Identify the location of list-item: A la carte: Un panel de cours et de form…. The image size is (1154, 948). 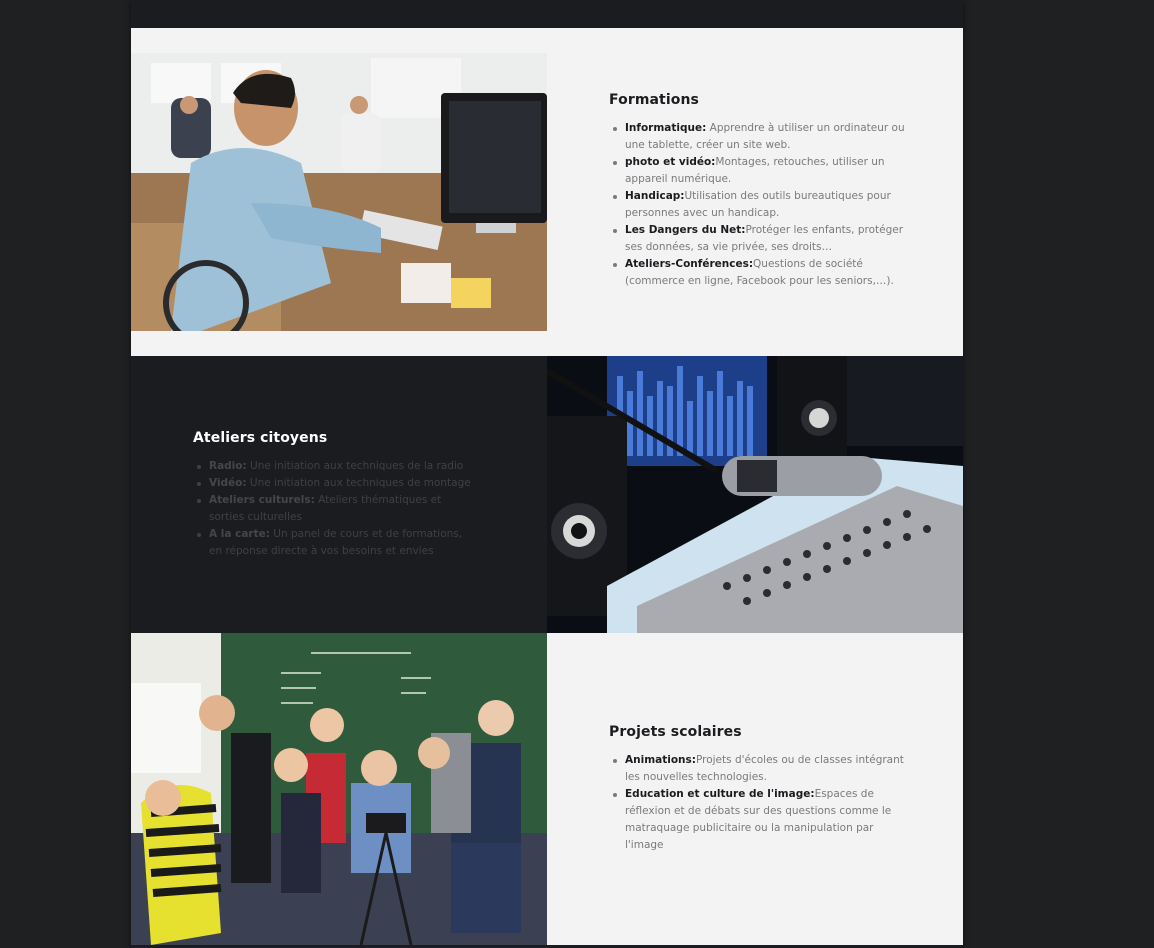
(335, 543).